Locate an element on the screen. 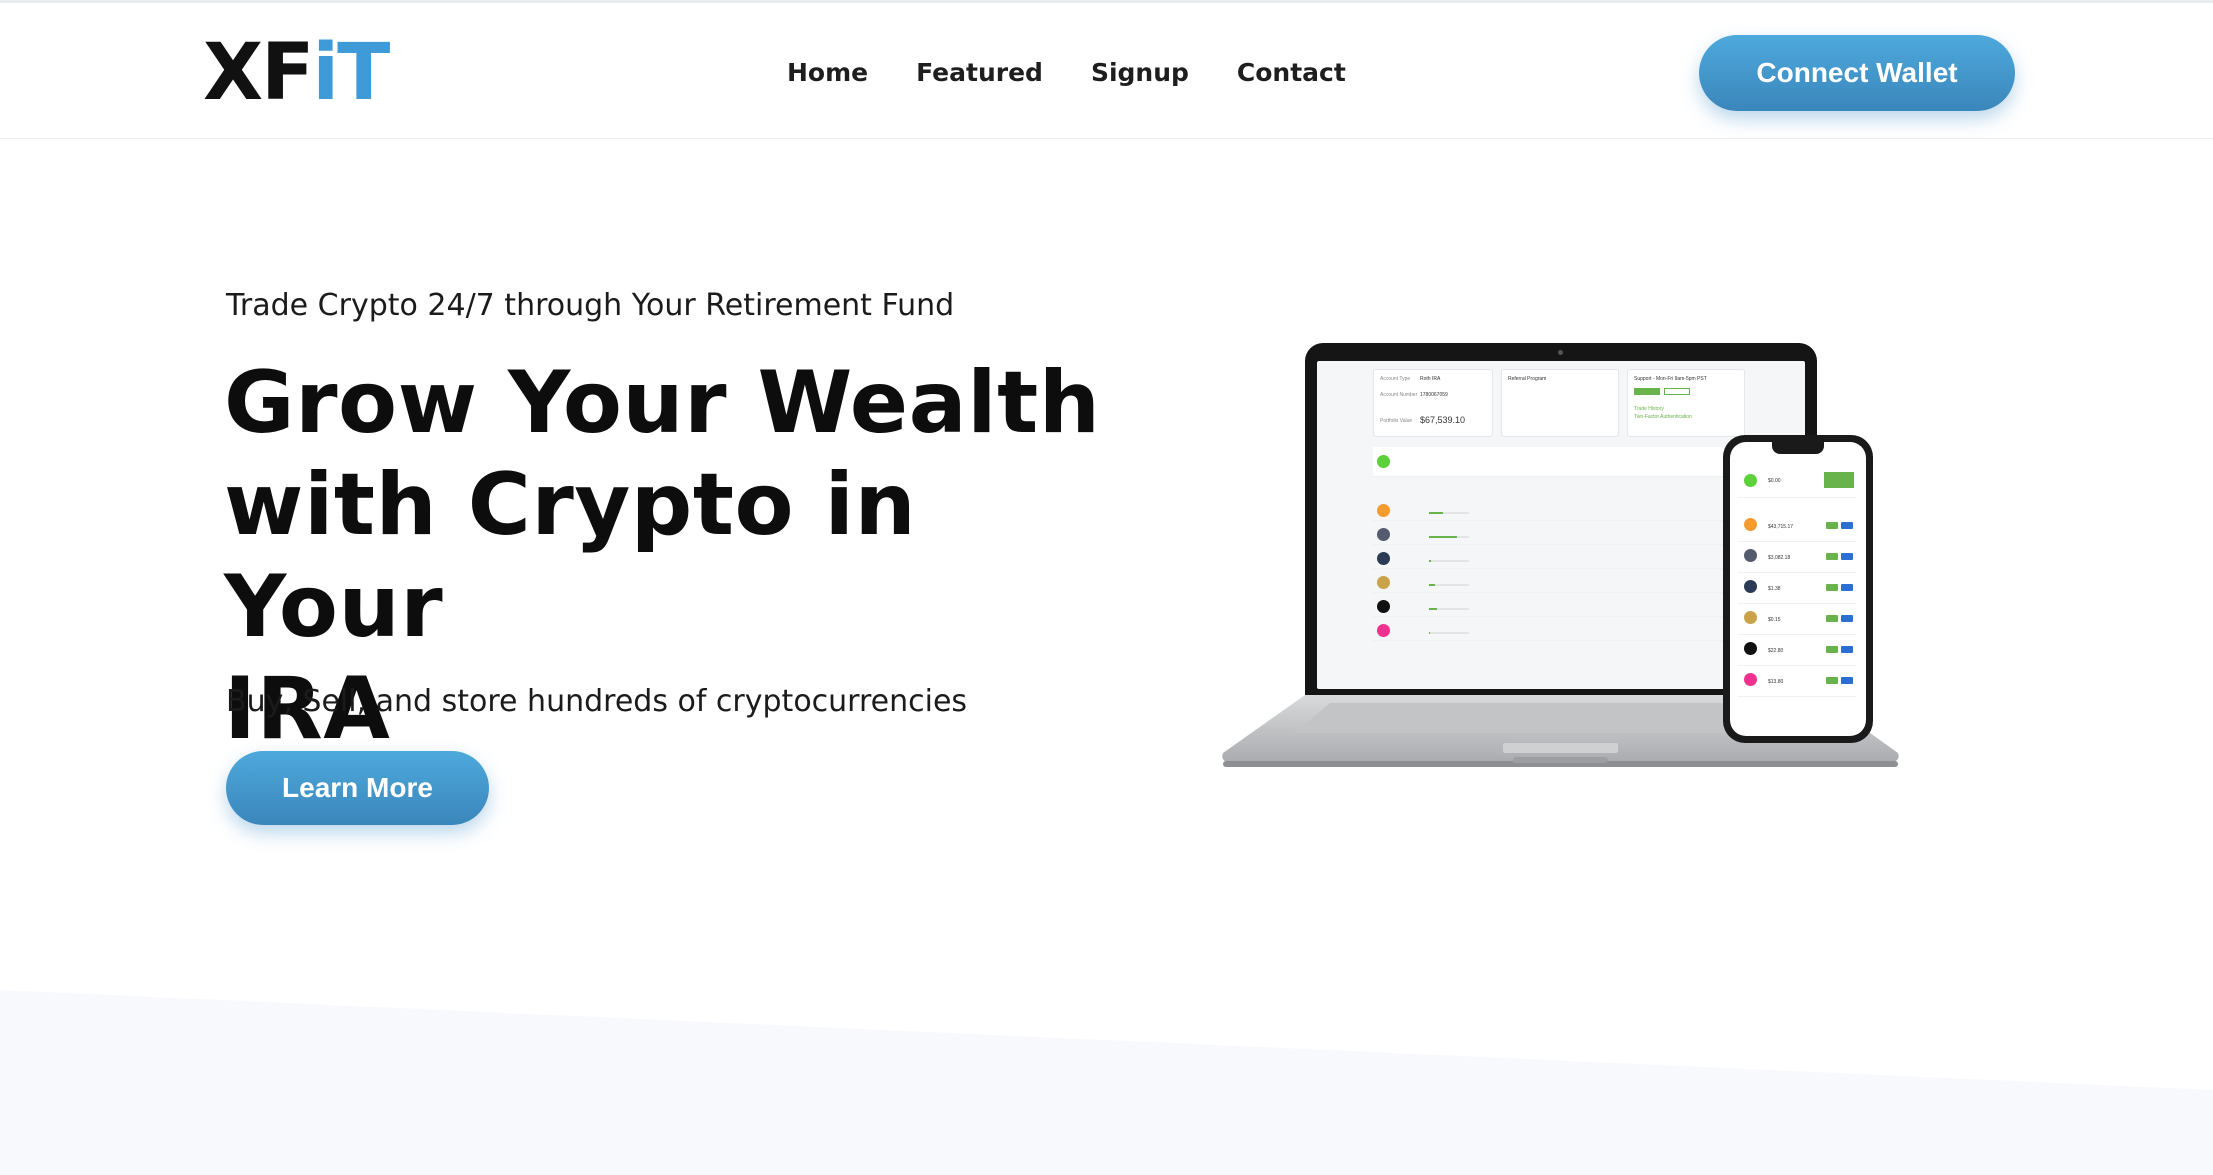 The height and width of the screenshot is (1175, 2213). phone-coin-price: $3,082.18 is located at coordinates (1779, 558).